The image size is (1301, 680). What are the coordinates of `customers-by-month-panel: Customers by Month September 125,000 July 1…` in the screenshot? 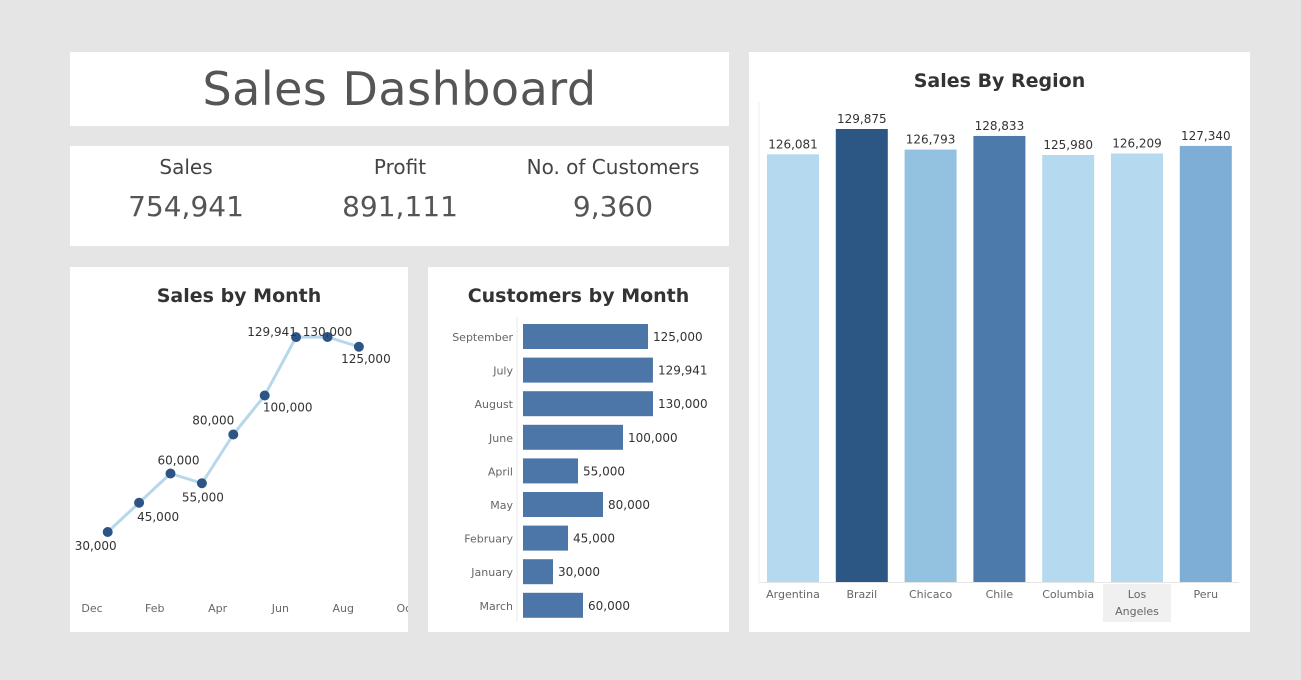 It's located at (578, 449).